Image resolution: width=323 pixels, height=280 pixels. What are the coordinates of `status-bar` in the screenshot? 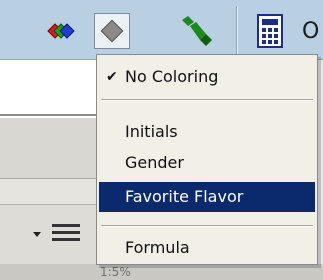 It's located at (161, 272).